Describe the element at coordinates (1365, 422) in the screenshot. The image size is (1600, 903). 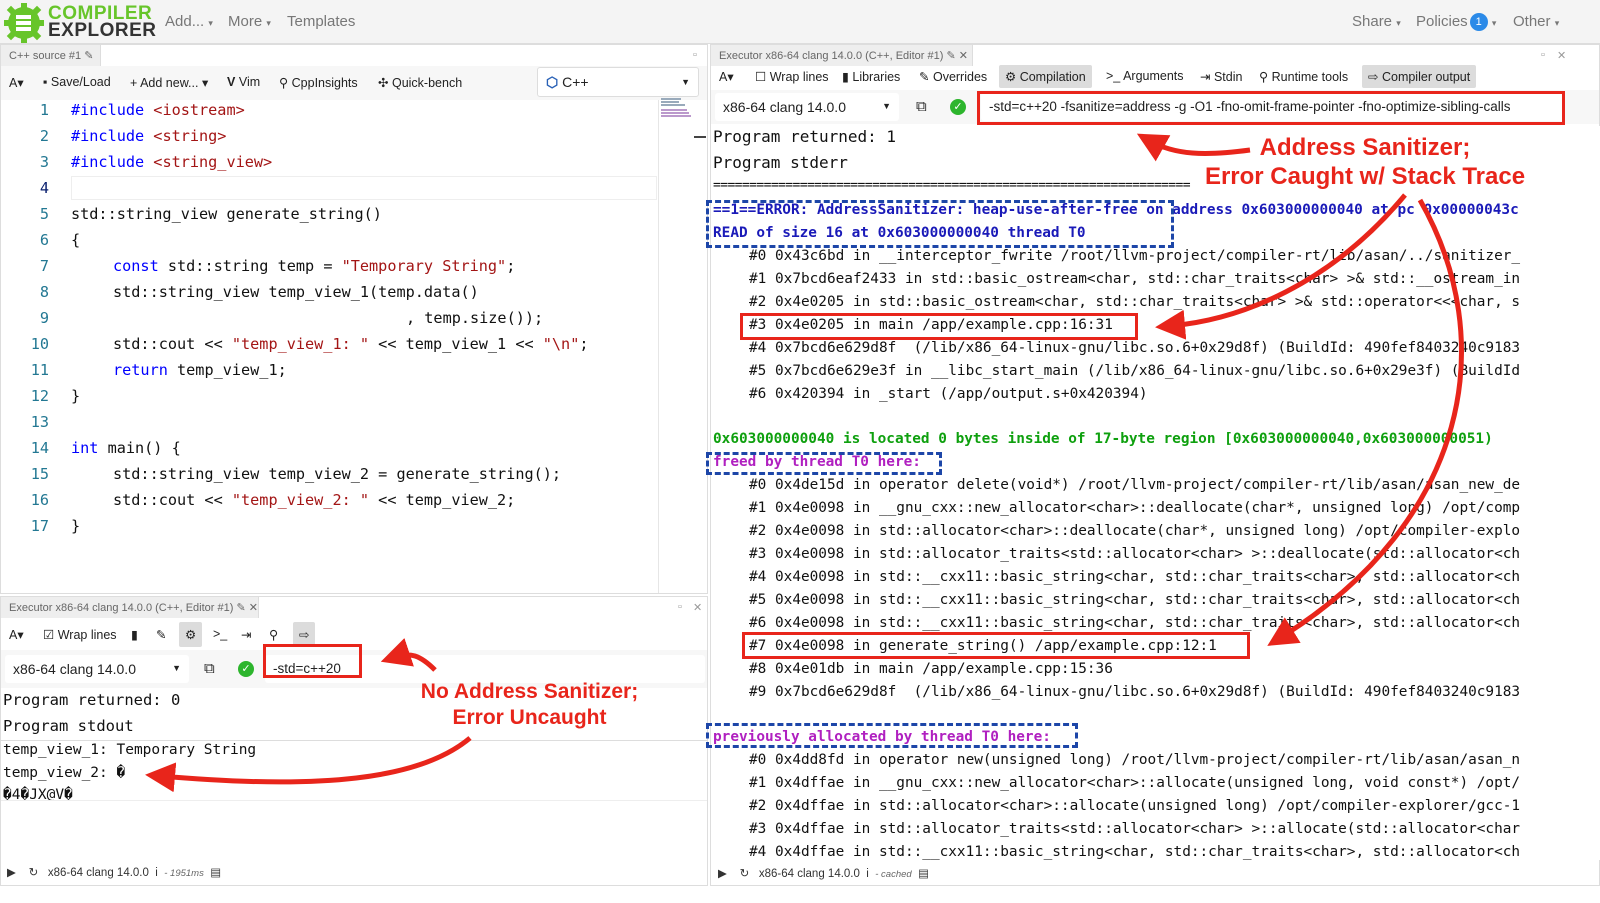
I see `arrow-to-generate-string-frame` at that location.